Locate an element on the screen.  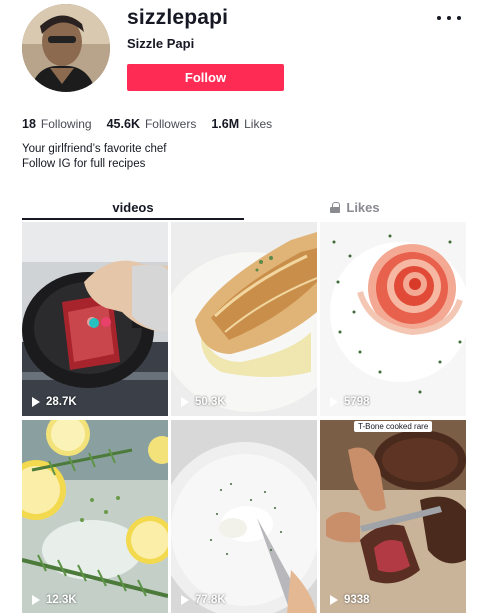
username: sizzlepapi is located at coordinates (178, 17).